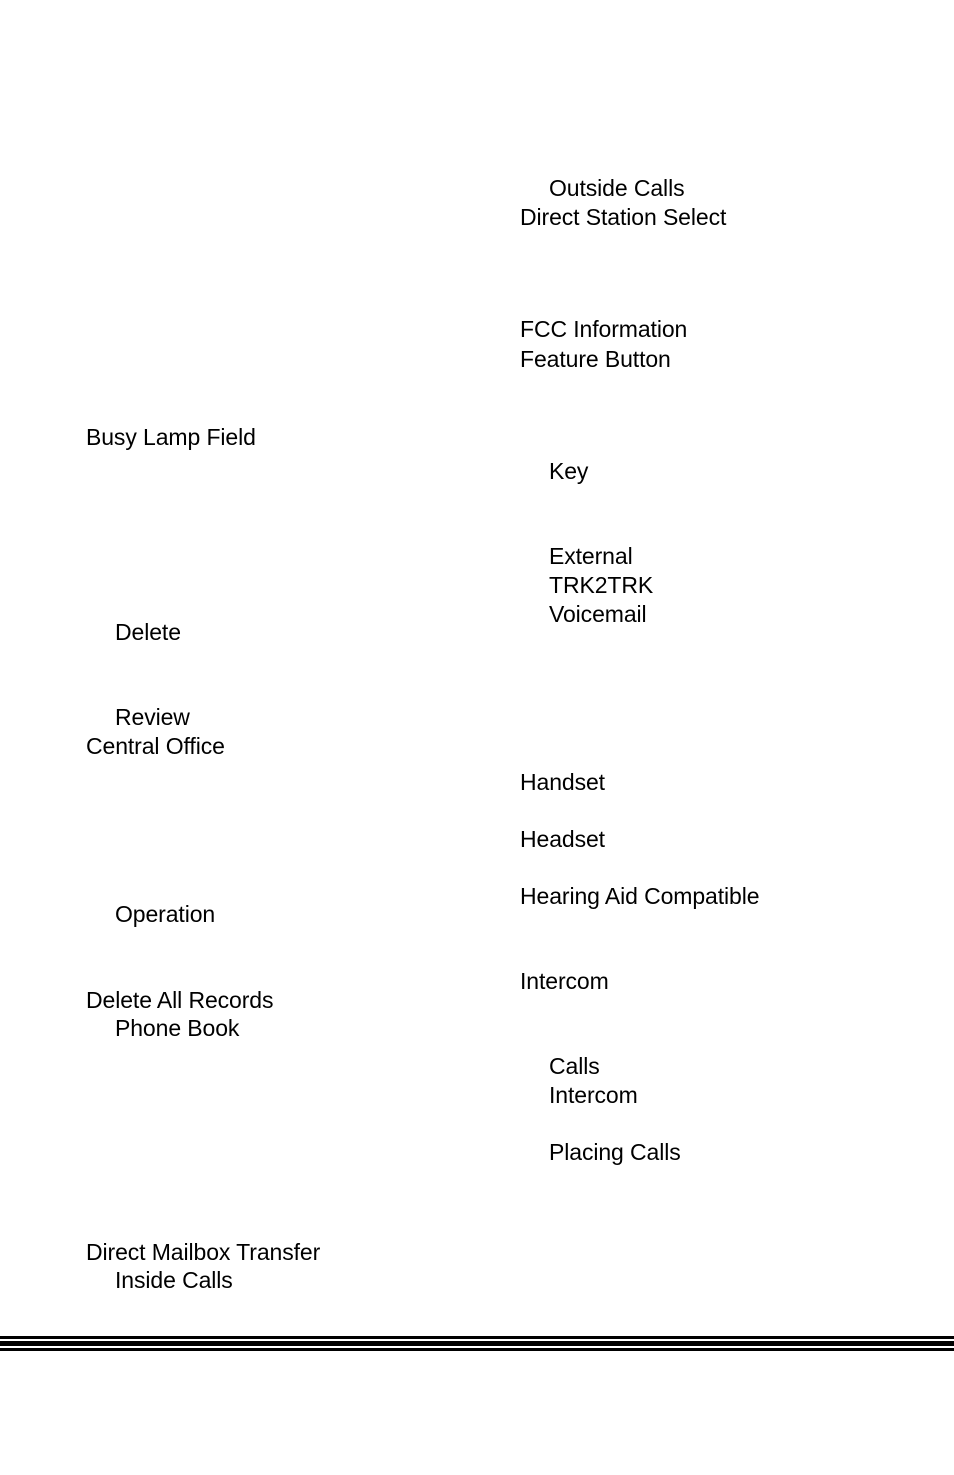  I want to click on index-entry: FCC Information, so click(604, 329).